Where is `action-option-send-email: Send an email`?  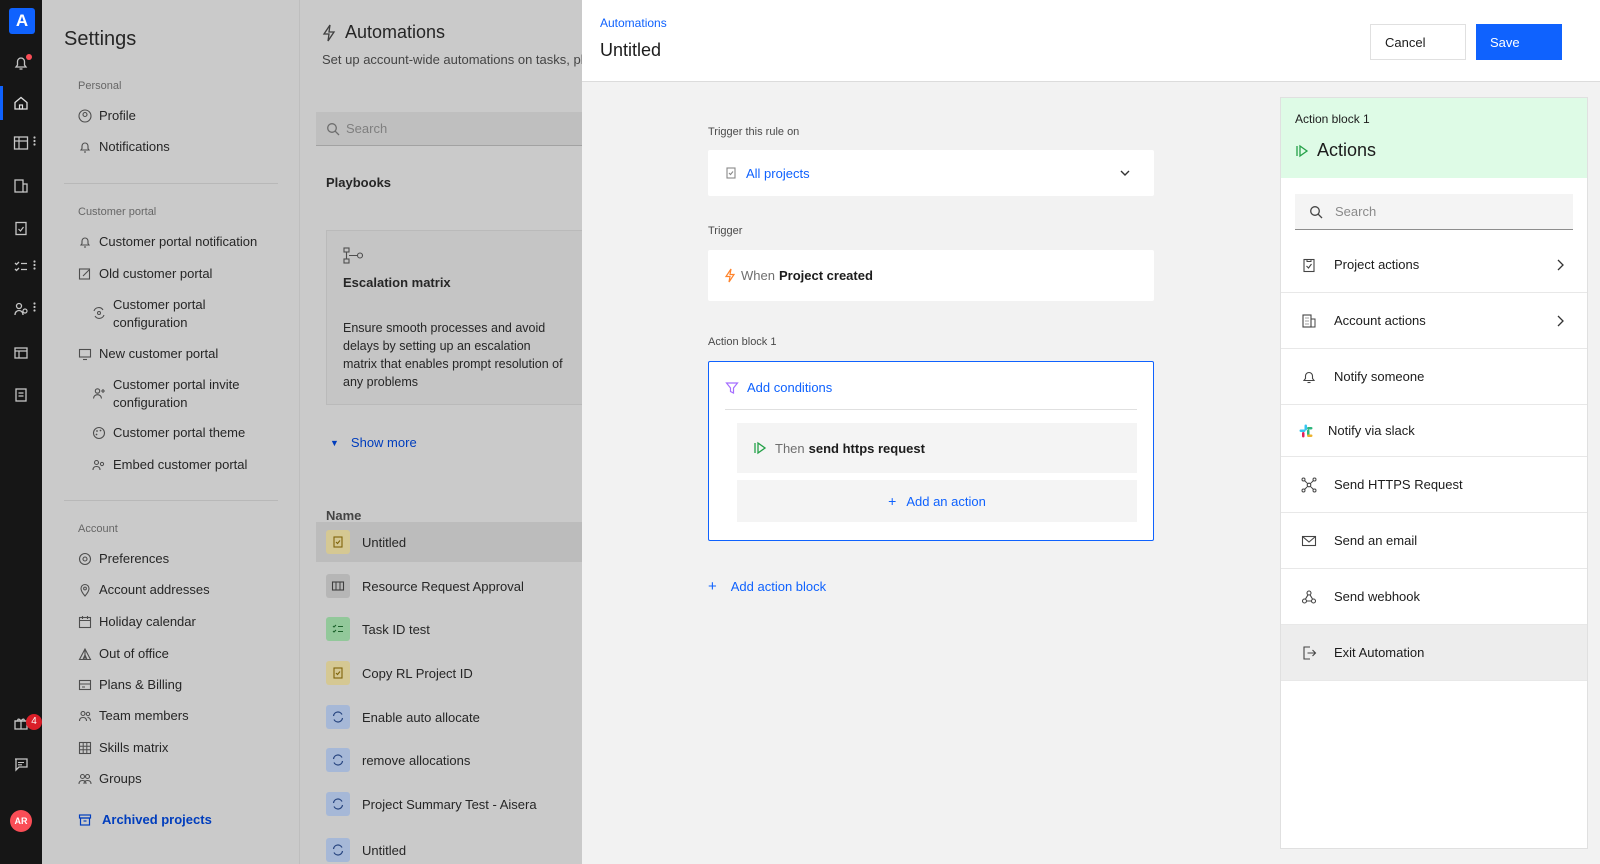 action-option-send-email: Send an email is located at coordinates (1434, 541).